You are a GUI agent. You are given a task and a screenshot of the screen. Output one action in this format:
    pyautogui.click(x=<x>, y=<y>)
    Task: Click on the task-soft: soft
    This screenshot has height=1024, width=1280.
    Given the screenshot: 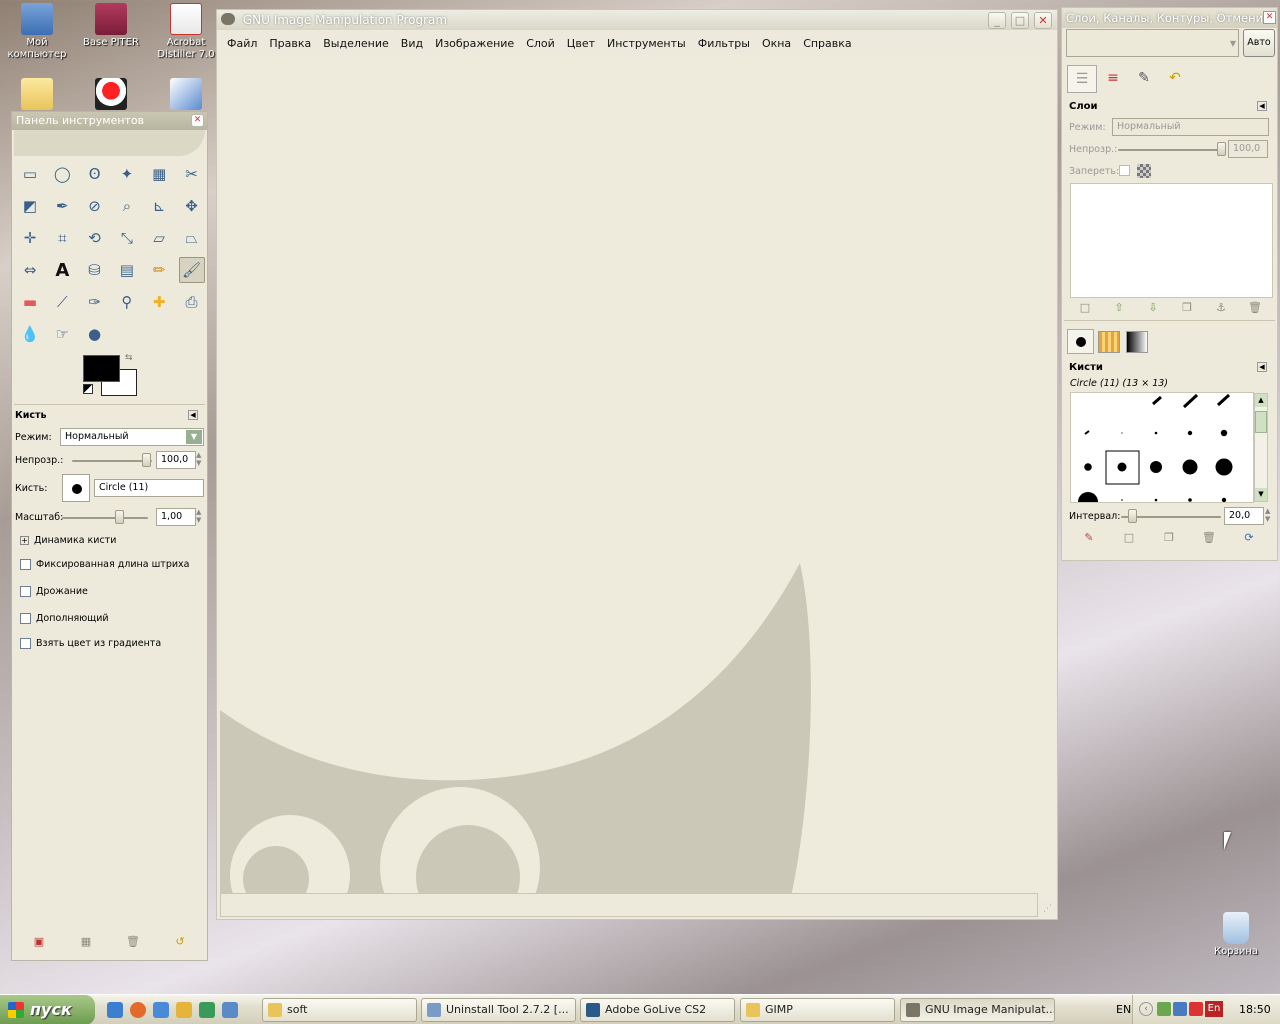 What is the action you would take?
    pyautogui.click(x=339, y=1010)
    